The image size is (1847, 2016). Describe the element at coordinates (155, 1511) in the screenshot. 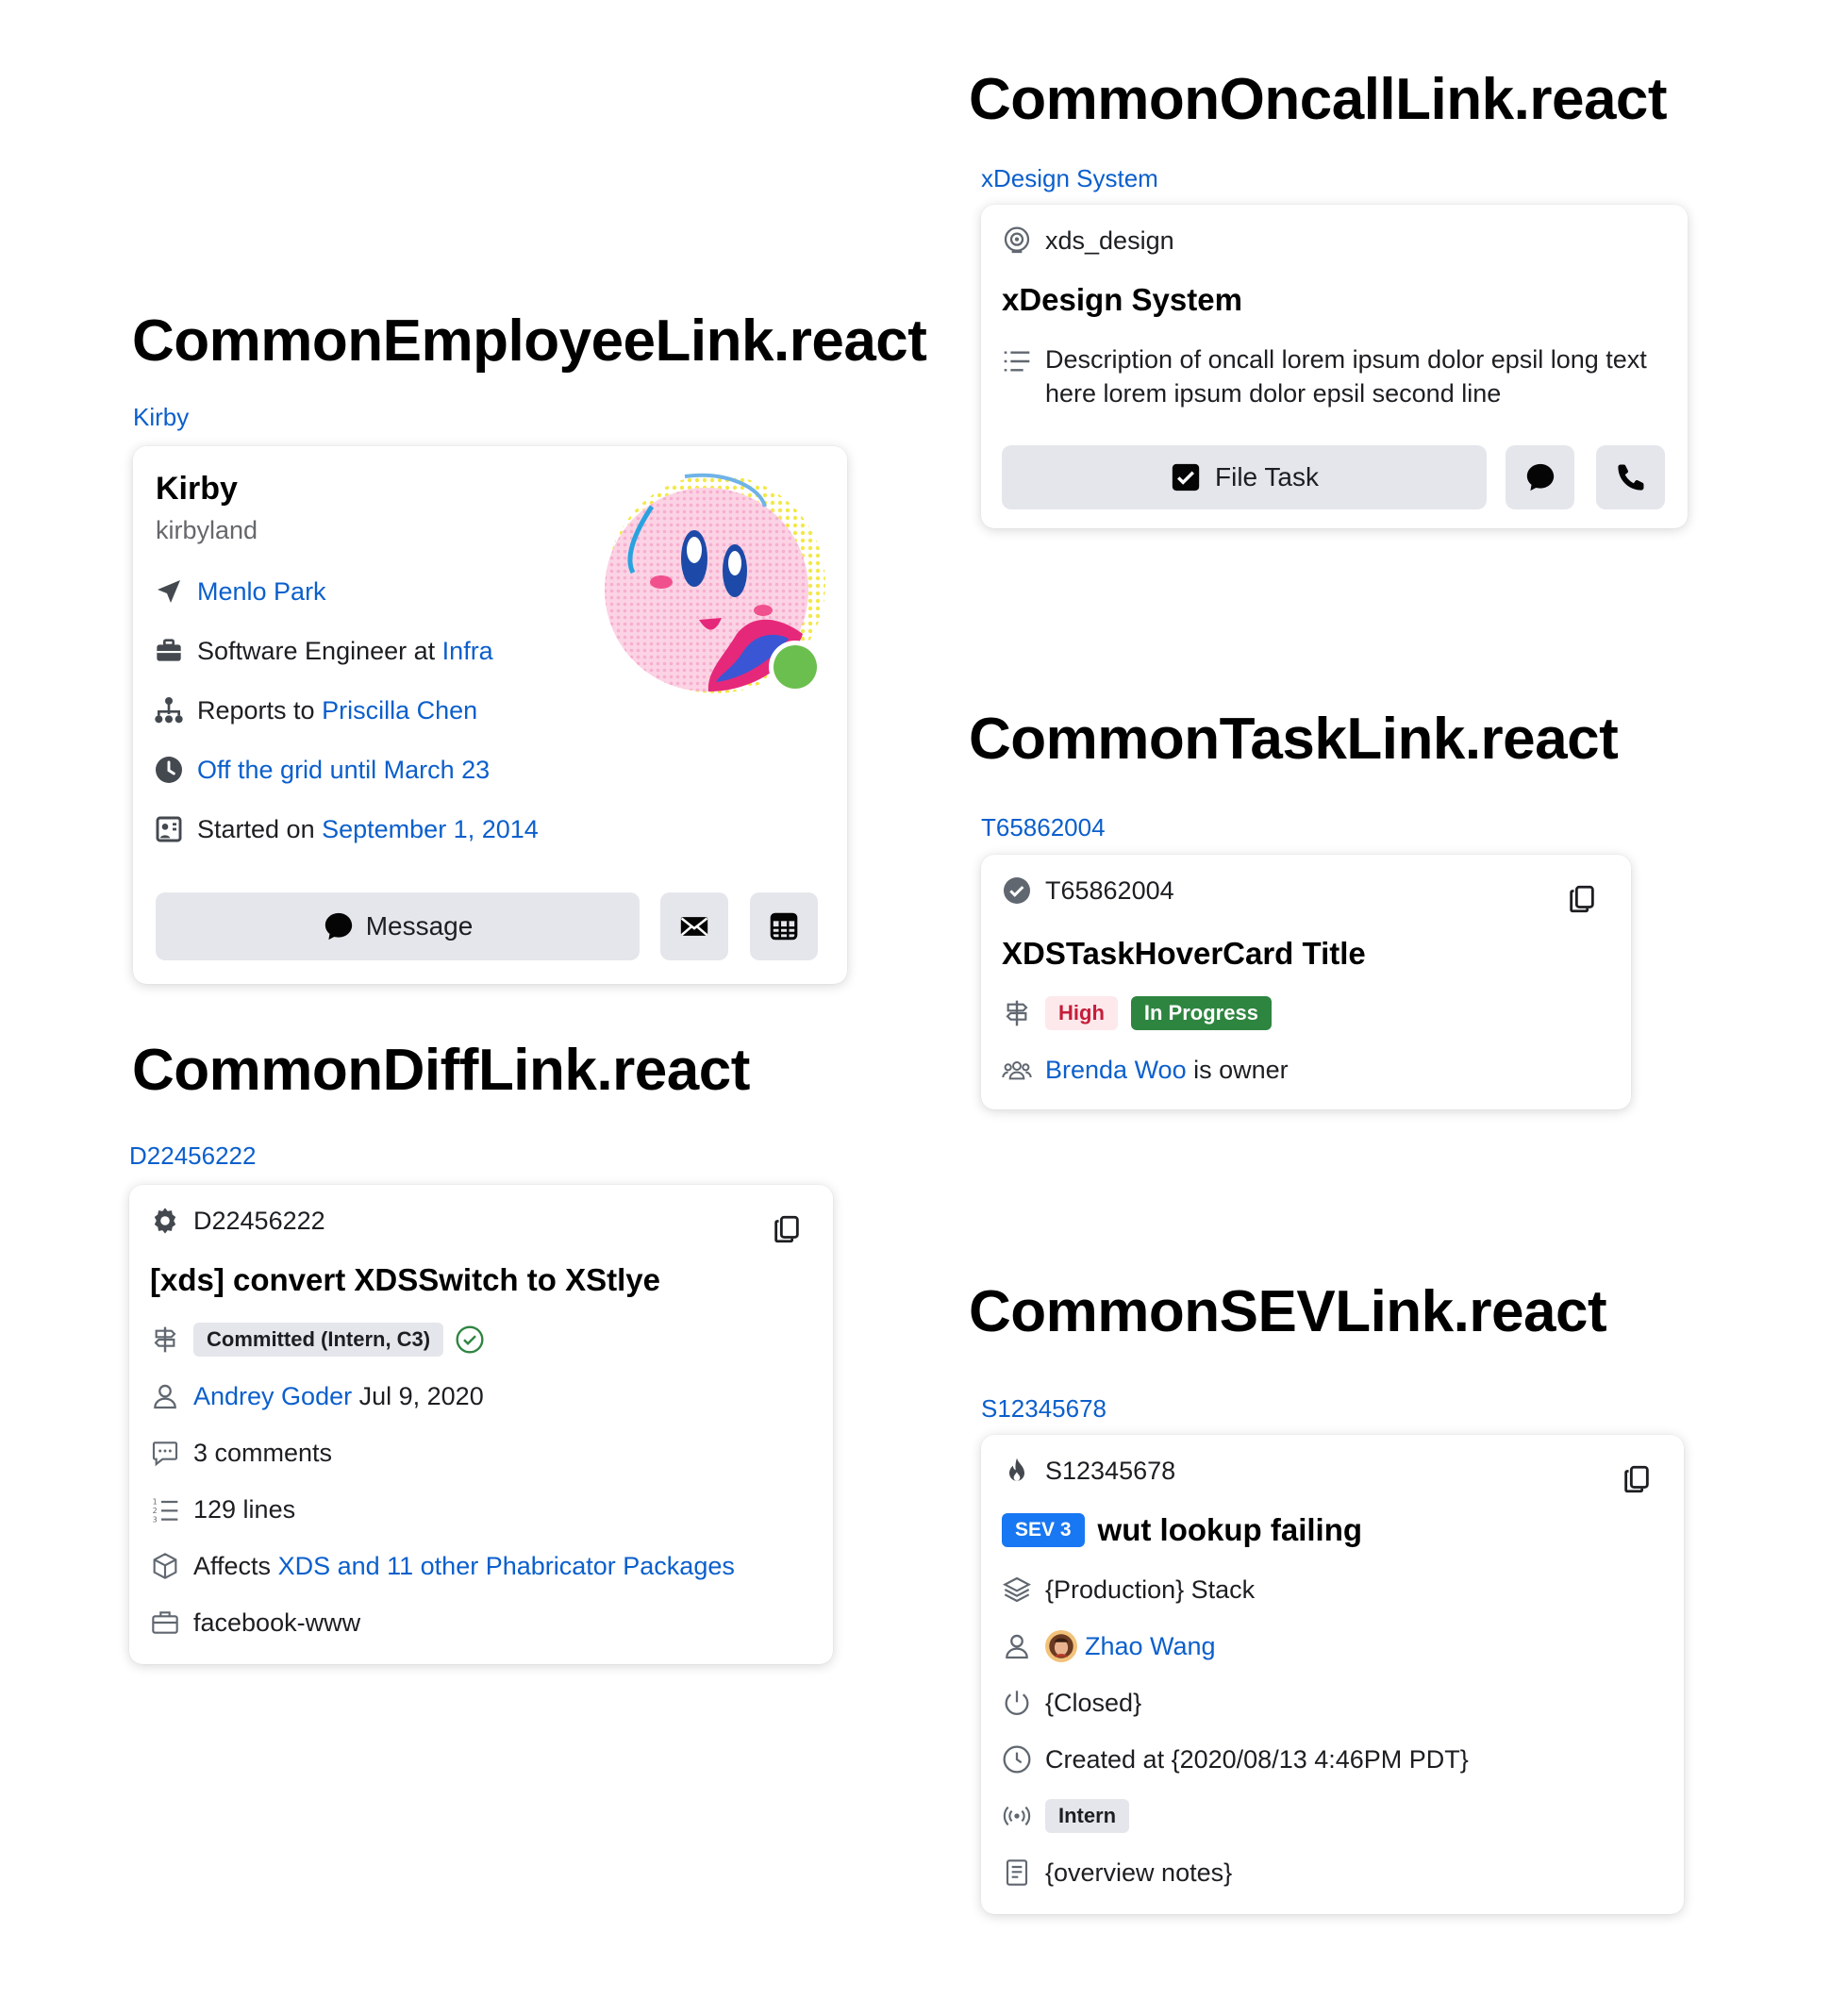

I see `svg-text: 2` at that location.